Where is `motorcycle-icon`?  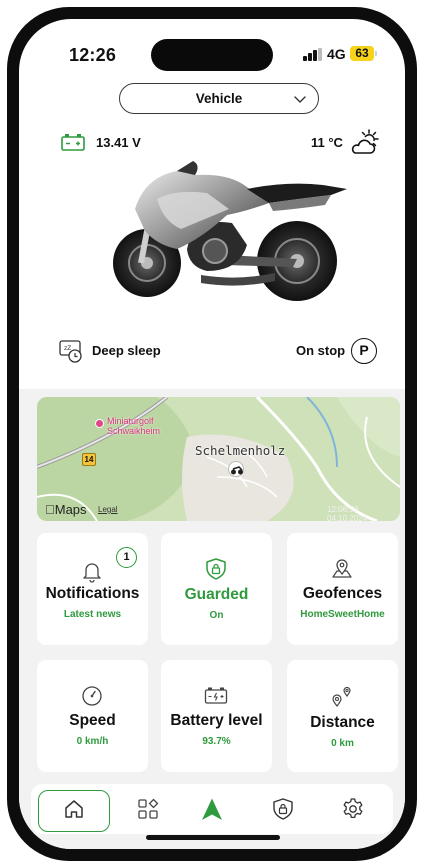
motorcycle-icon is located at coordinates (237, 470).